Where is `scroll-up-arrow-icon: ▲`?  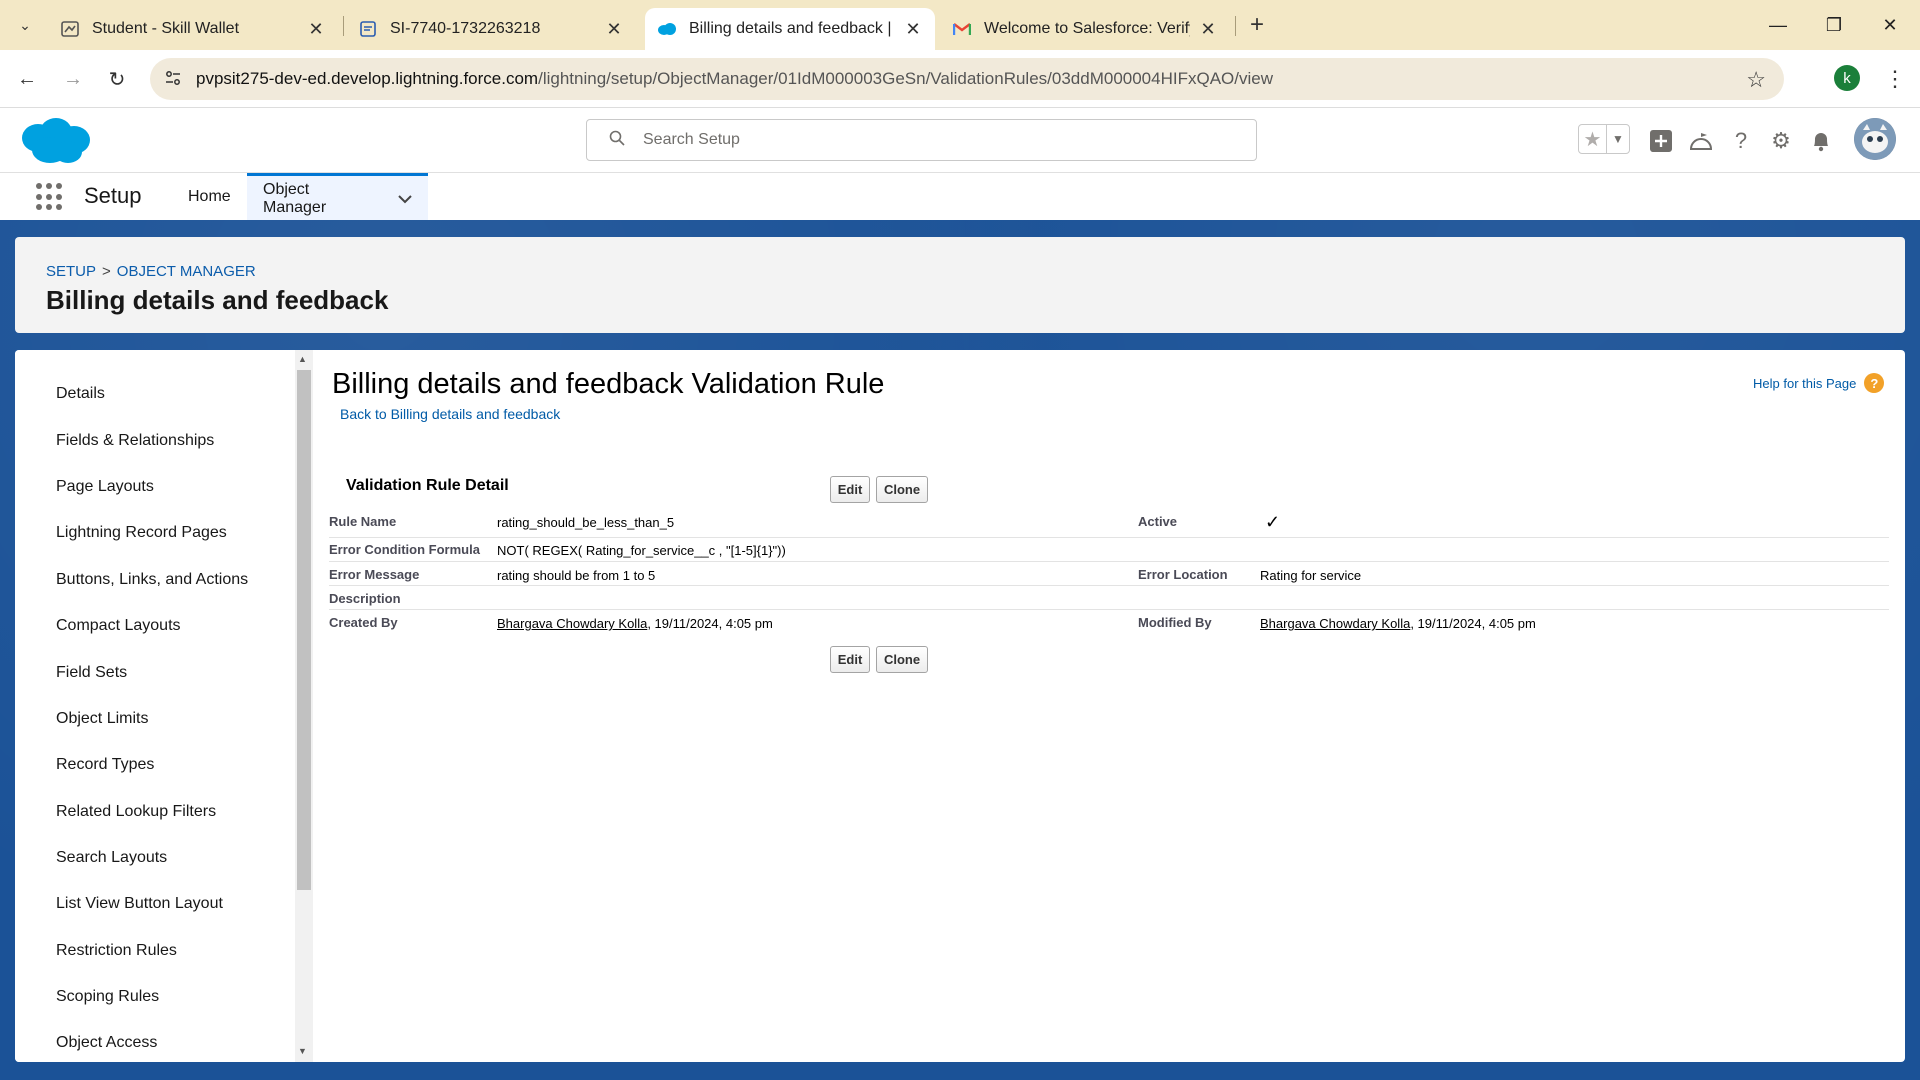 scroll-up-arrow-icon: ▲ is located at coordinates (302, 359).